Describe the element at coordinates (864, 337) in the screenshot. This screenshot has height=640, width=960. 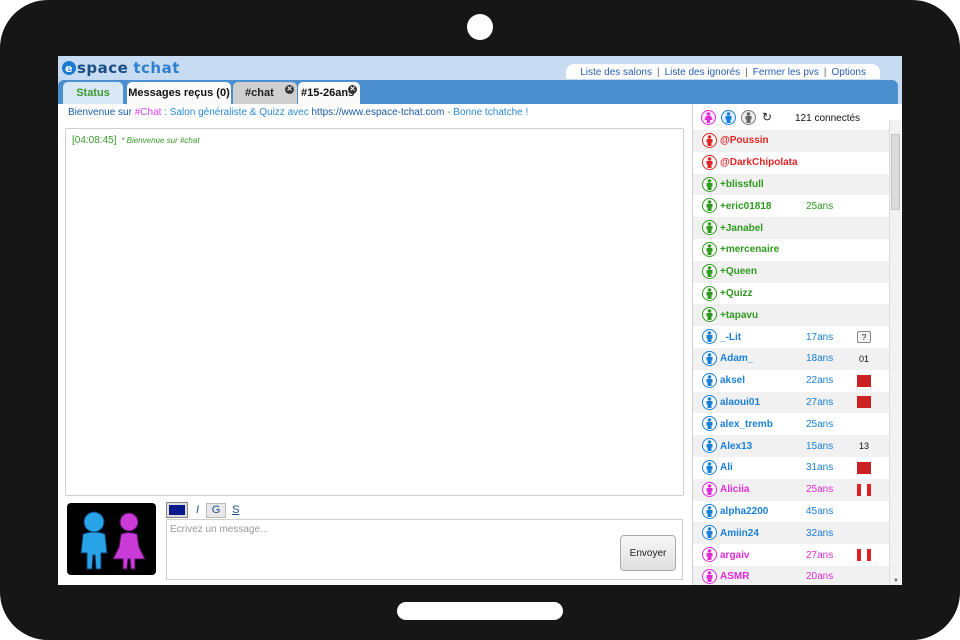
I see `unknown-location-icon: ?` at that location.